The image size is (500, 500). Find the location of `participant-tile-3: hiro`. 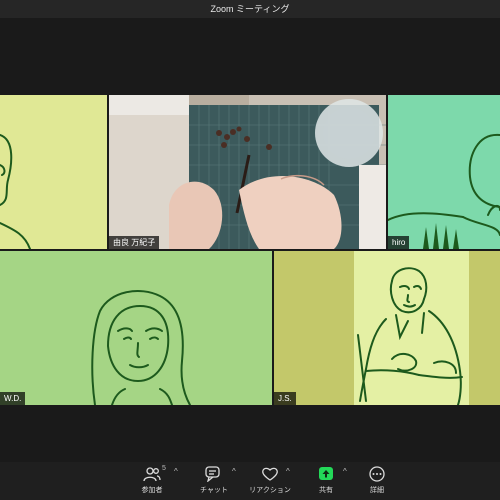

participant-tile-3: hiro is located at coordinates (444, 172).